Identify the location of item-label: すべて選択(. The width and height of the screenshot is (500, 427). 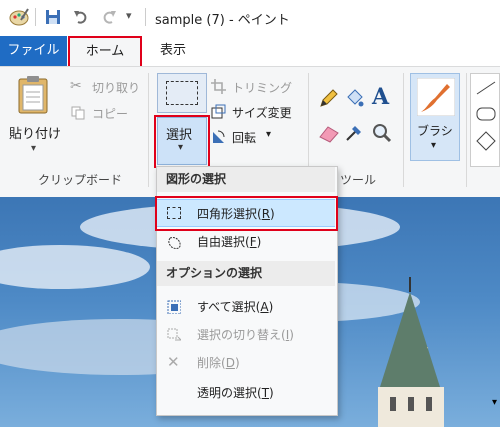
(229, 307).